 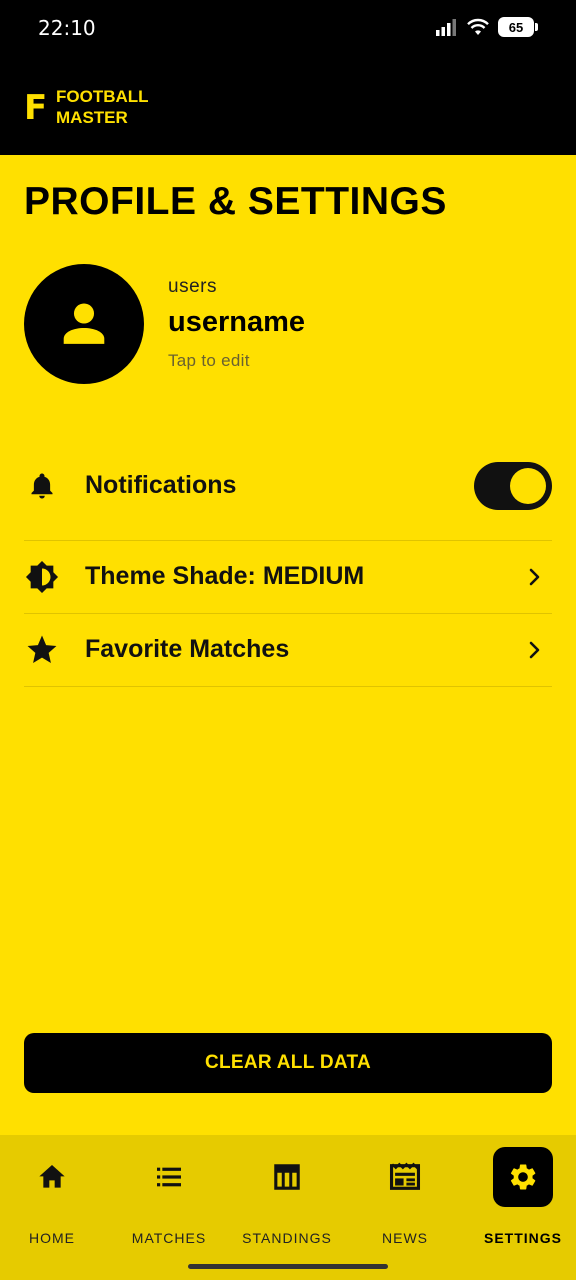 I want to click on nav-news-label: NEWS, so click(x=405, y=1238).